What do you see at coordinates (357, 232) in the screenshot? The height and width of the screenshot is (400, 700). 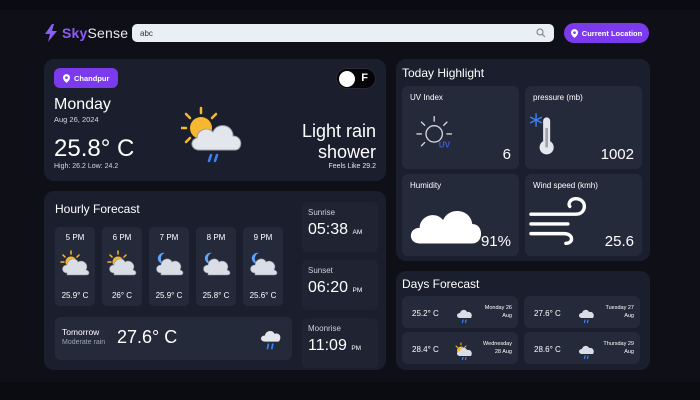 I see `sunrise-ampm: AM` at bounding box center [357, 232].